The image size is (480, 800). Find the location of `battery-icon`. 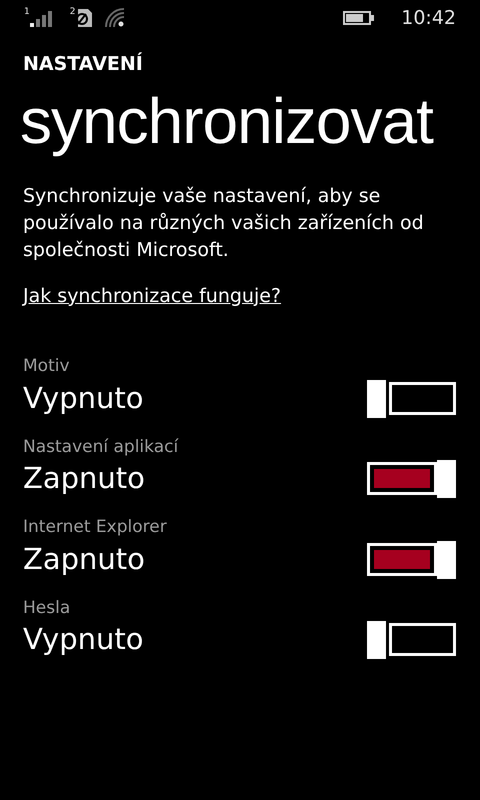

battery-icon is located at coordinates (359, 18).